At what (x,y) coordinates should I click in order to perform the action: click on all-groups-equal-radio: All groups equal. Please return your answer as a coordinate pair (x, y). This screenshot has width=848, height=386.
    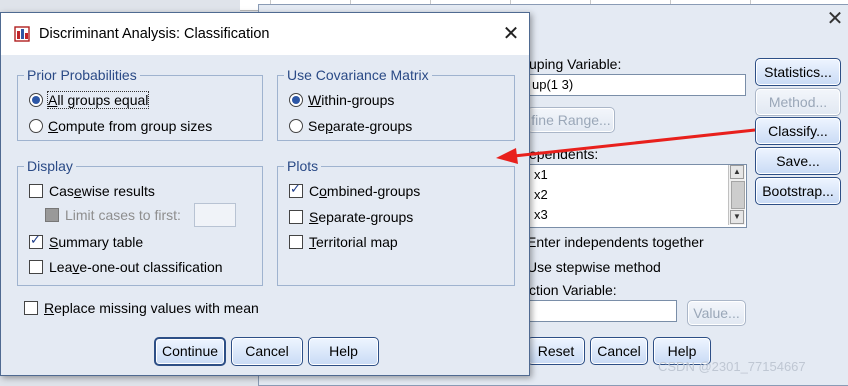
    Looking at the image, I should click on (89, 100).